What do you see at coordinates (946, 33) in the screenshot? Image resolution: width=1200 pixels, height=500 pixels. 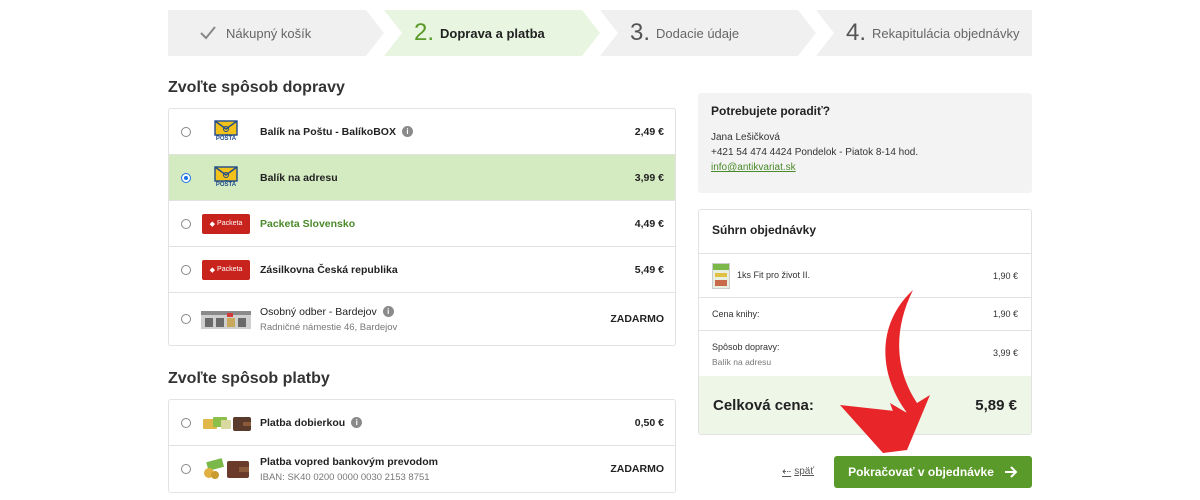 I see `step-label: Rekapitulácia objednávky` at bounding box center [946, 33].